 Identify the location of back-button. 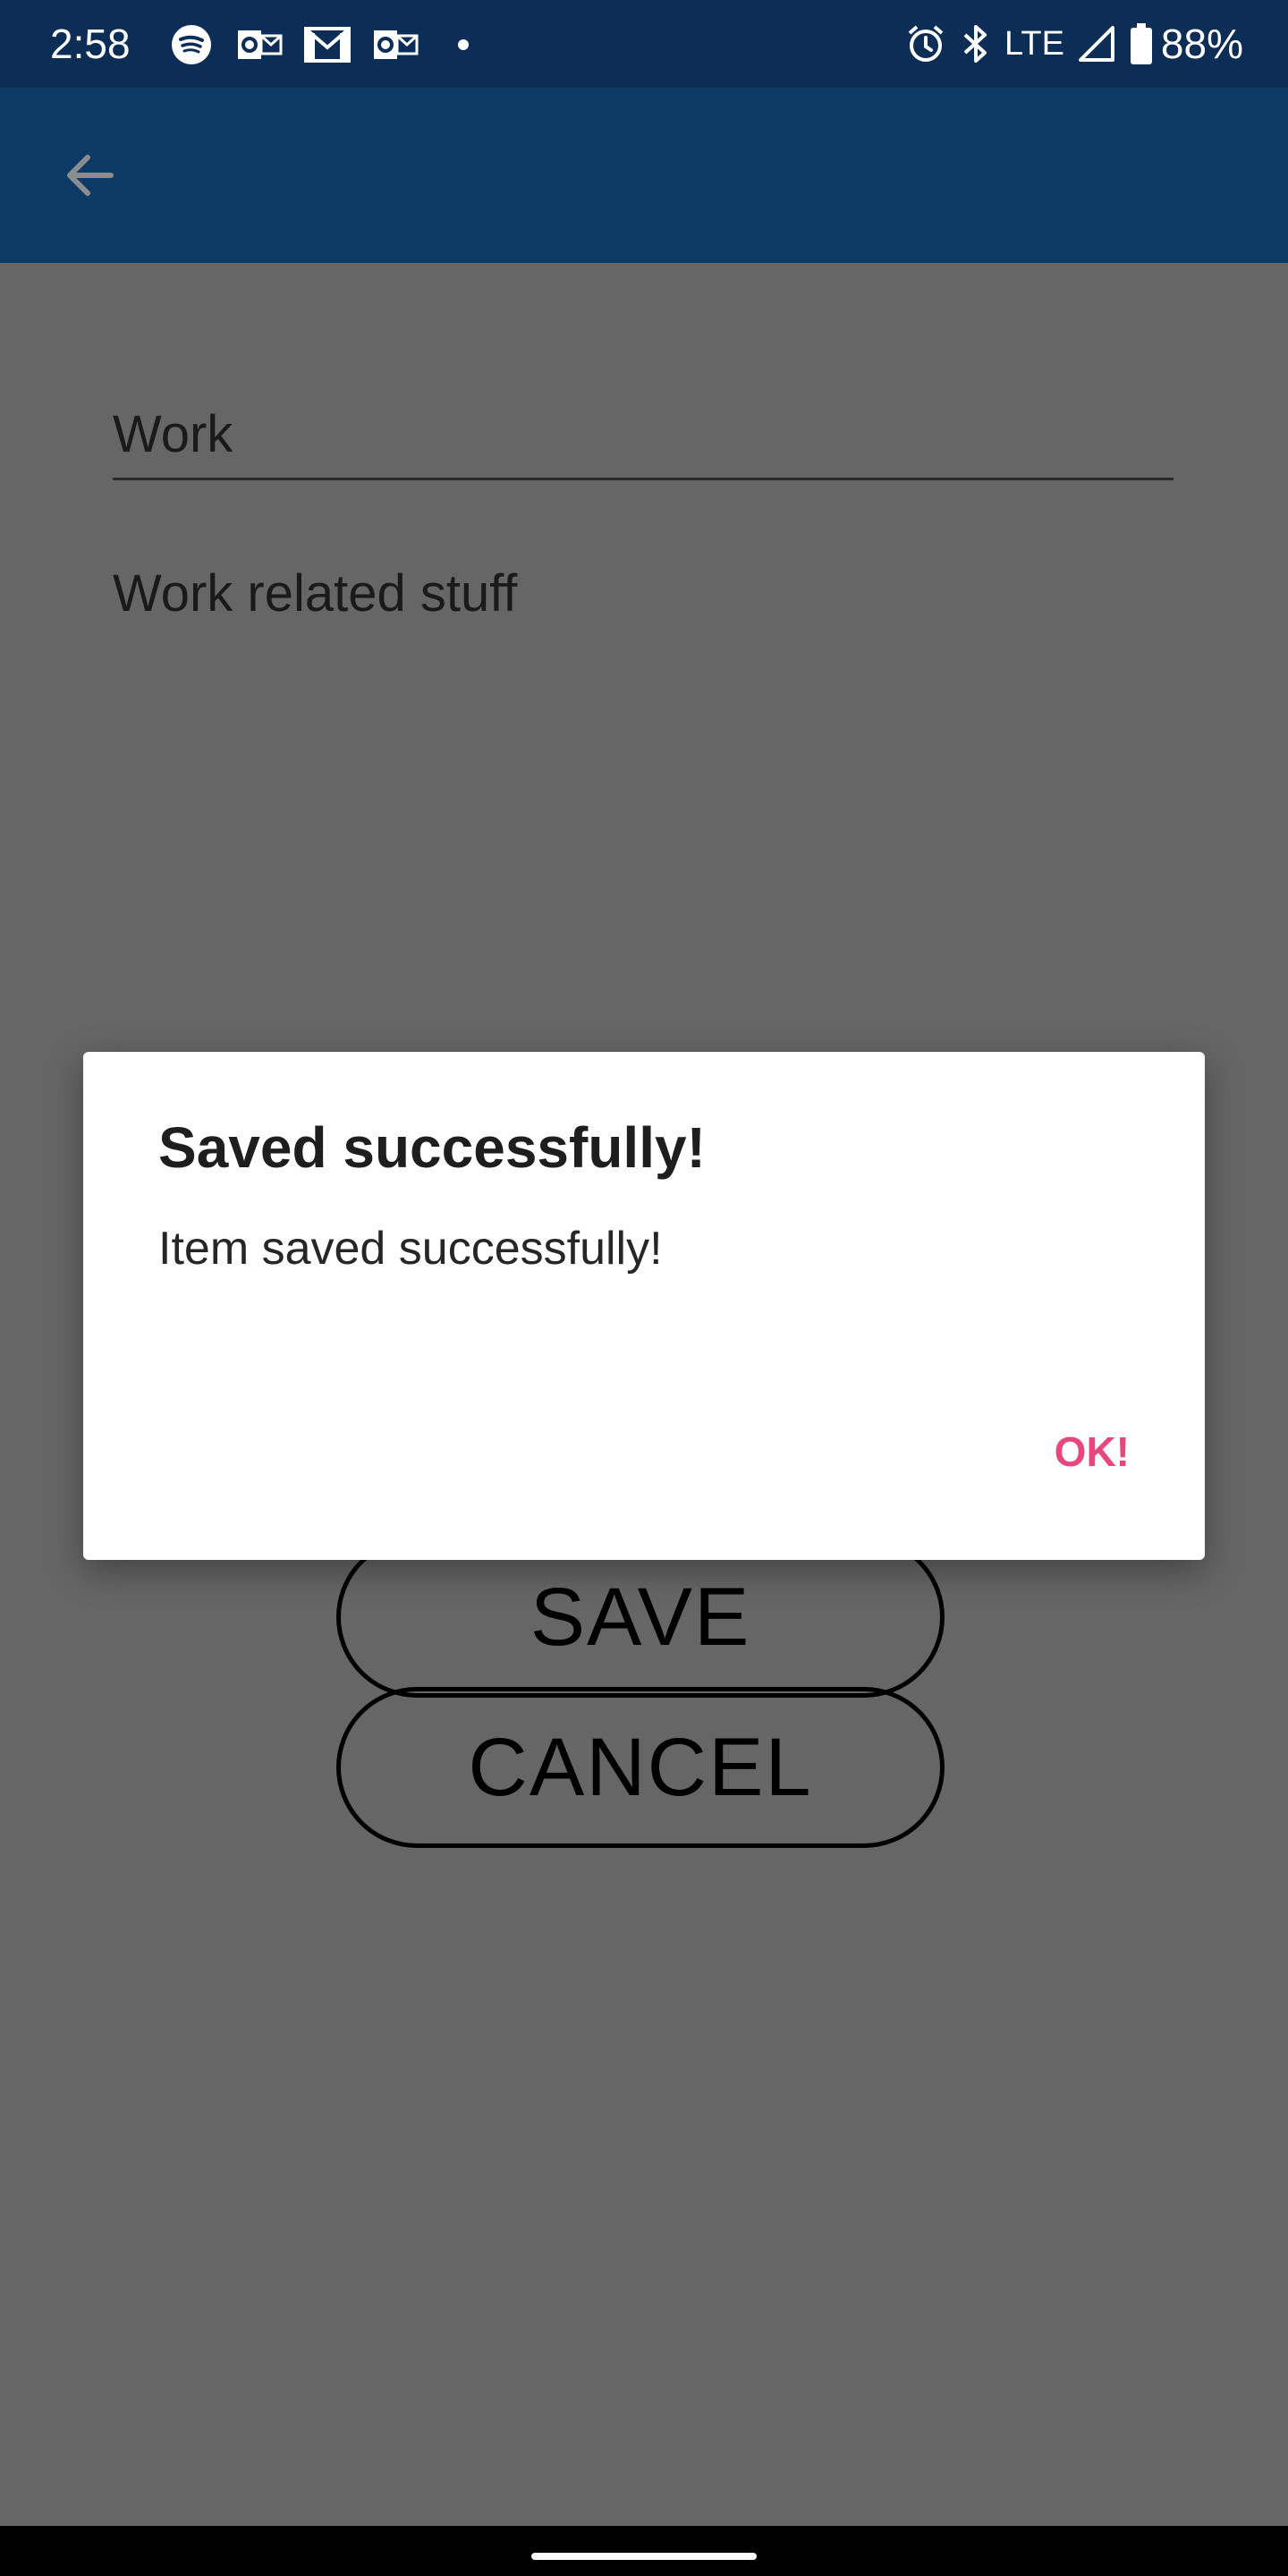
(89, 175).